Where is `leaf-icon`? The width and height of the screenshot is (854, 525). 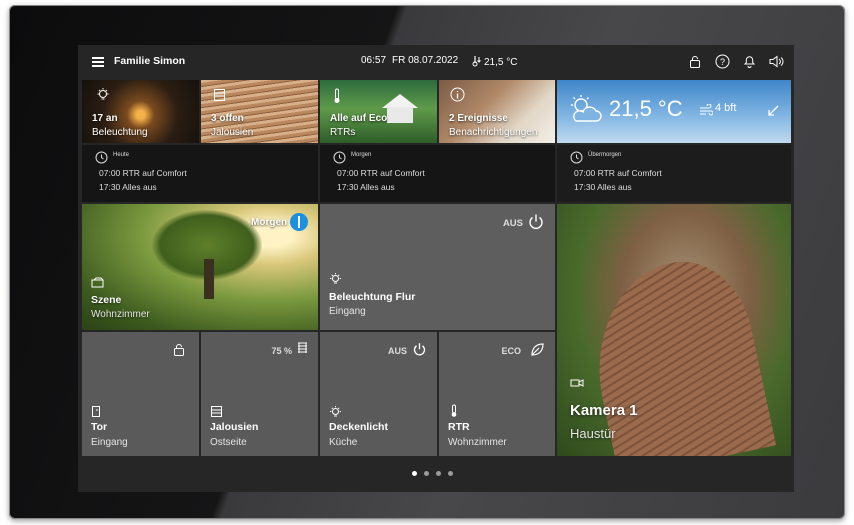 leaf-icon is located at coordinates (537, 349).